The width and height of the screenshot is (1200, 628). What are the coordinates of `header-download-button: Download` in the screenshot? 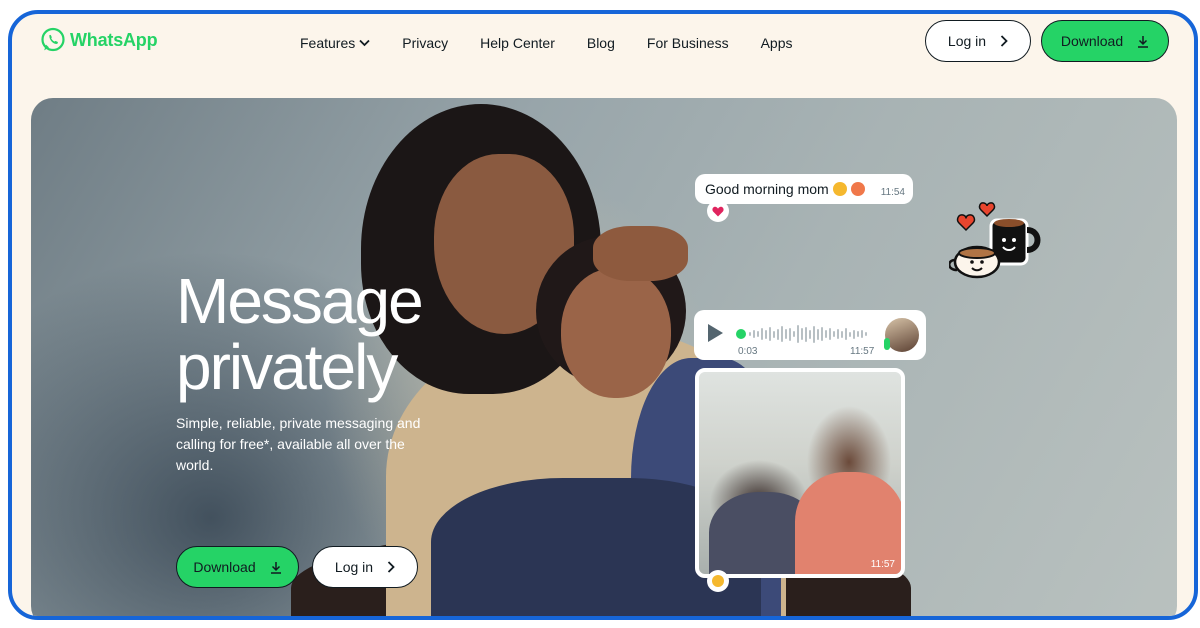 It's located at (1105, 41).